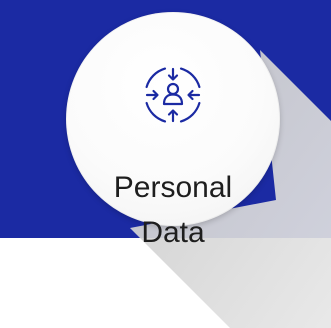 The image size is (331, 328). I want to click on title-line-1: Personal, so click(173, 187).